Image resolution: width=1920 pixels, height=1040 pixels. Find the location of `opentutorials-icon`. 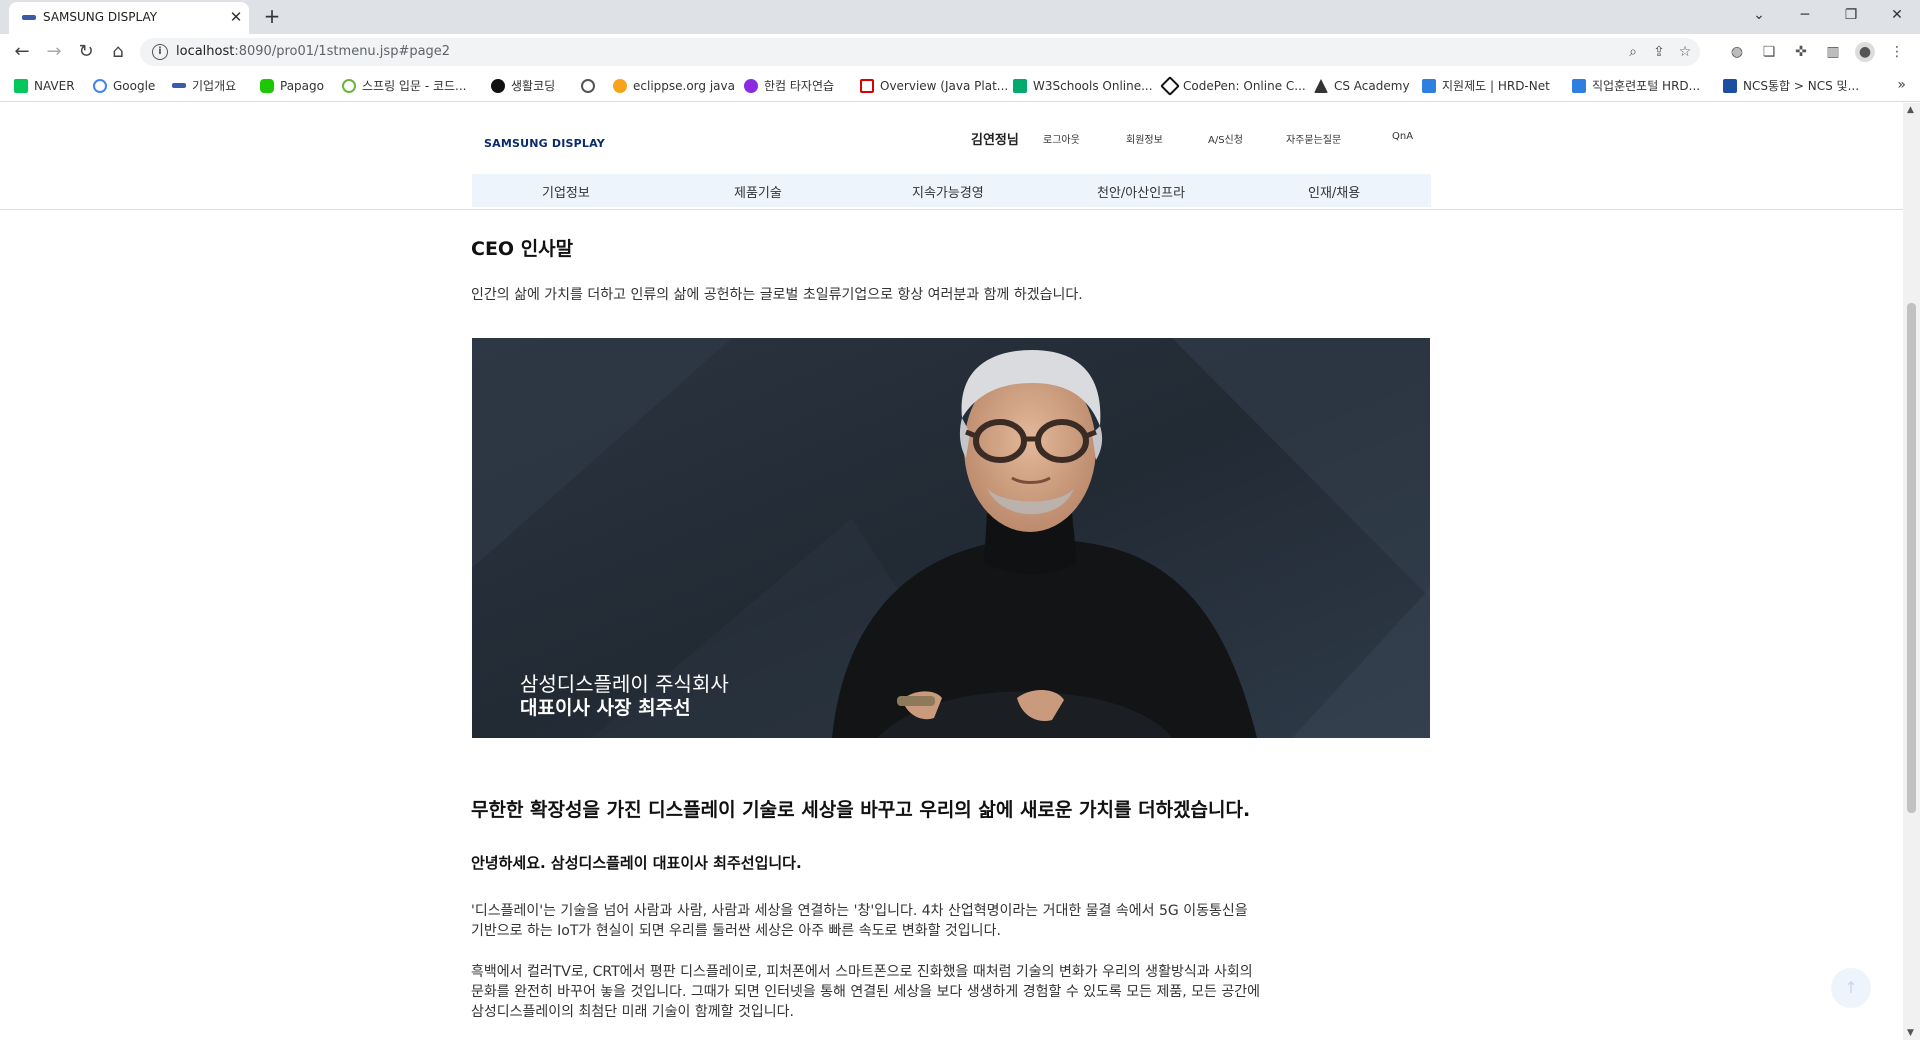

opentutorials-icon is located at coordinates (498, 86).